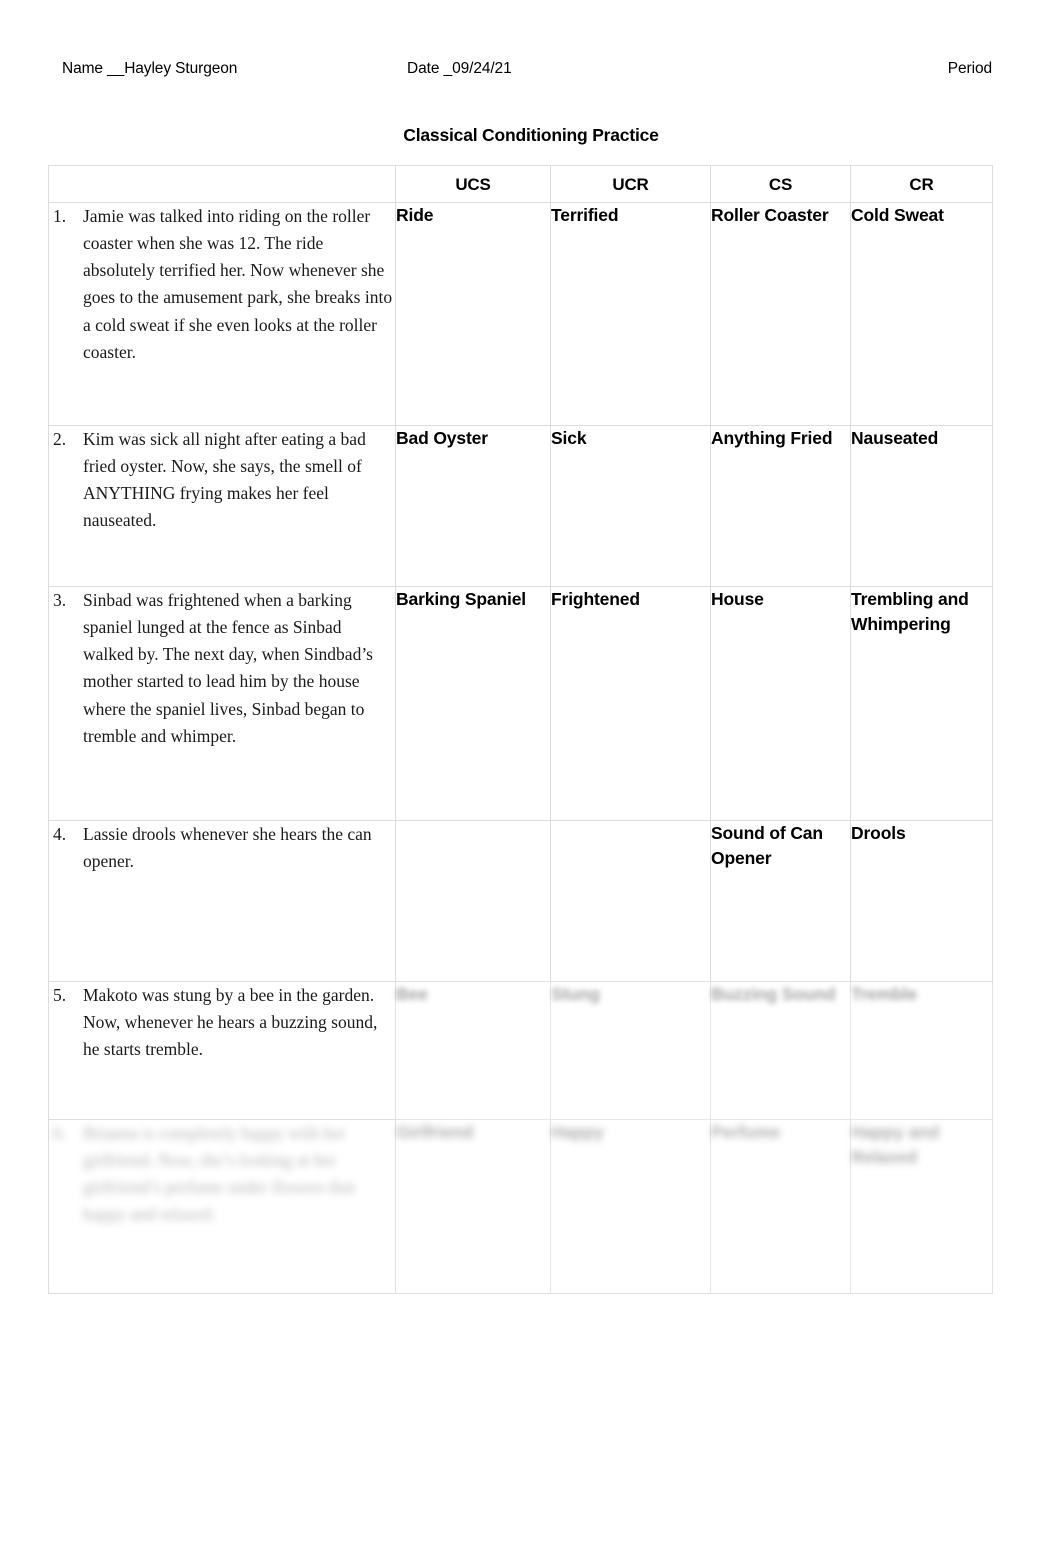 Image resolution: width=1062 pixels, height=1556 pixels. Describe the element at coordinates (780, 1050) in the screenshot. I see `answer-cs: Buzzing Sound` at that location.